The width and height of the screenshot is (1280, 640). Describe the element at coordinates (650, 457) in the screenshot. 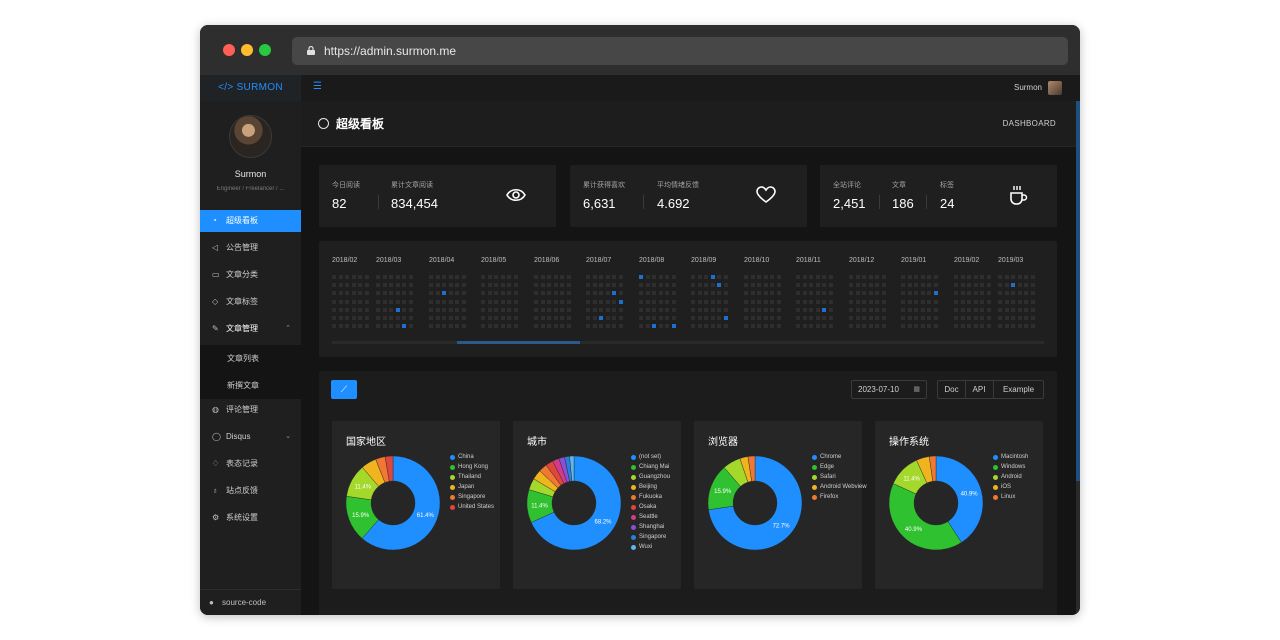

I see `legend-item: (not set)` at that location.